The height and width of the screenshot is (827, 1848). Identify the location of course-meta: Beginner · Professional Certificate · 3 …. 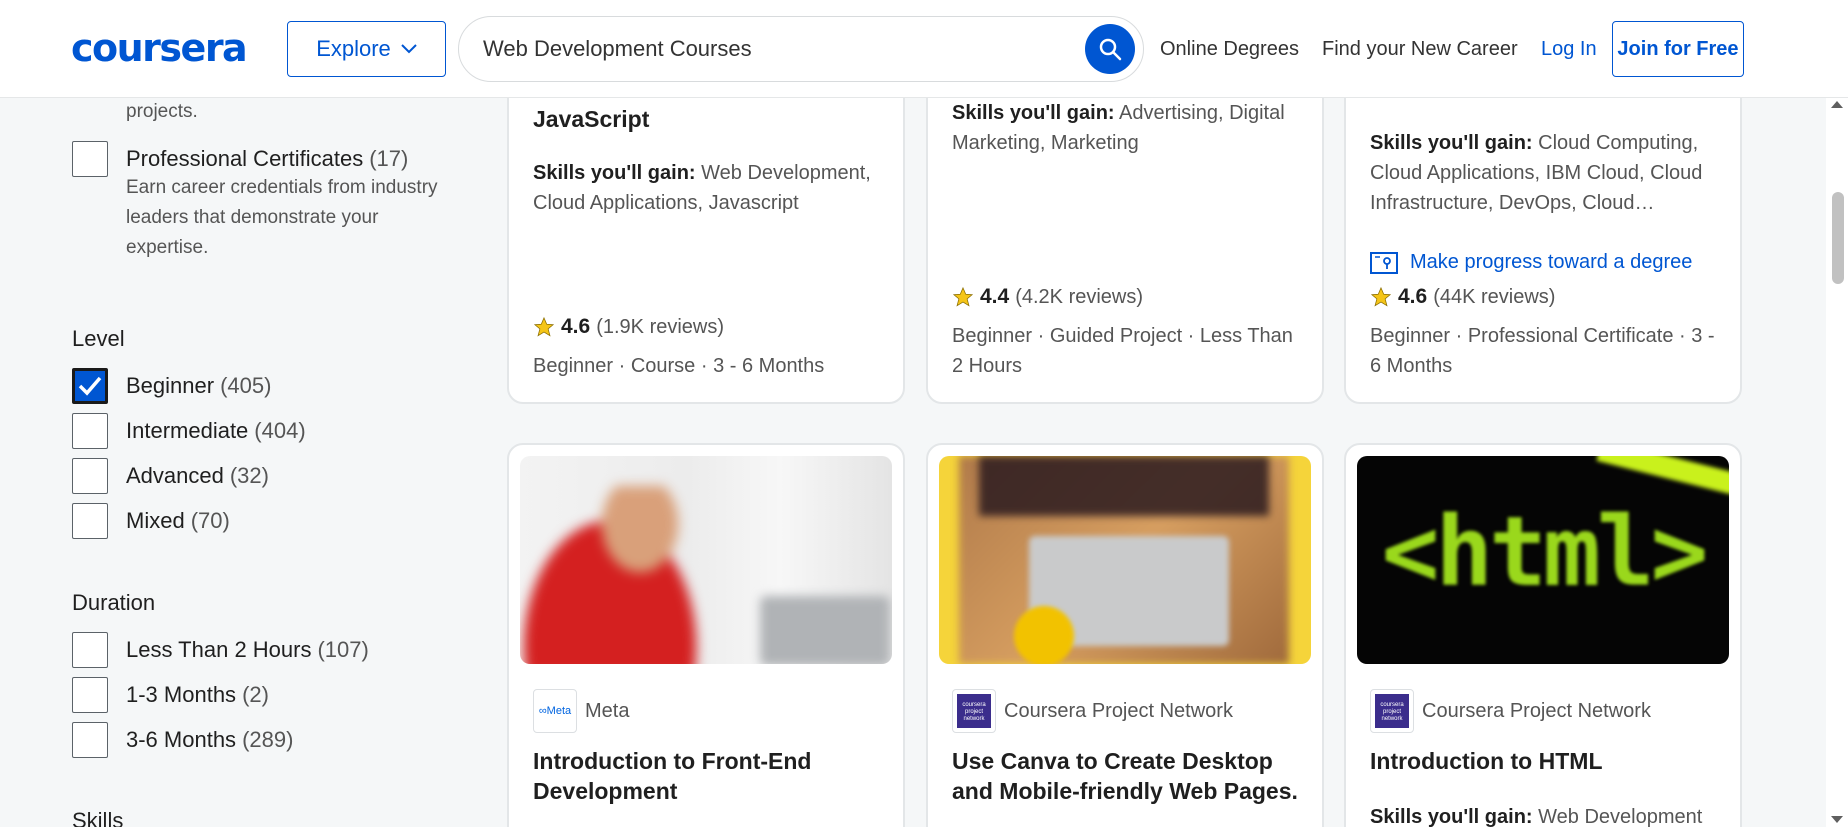
(1542, 351).